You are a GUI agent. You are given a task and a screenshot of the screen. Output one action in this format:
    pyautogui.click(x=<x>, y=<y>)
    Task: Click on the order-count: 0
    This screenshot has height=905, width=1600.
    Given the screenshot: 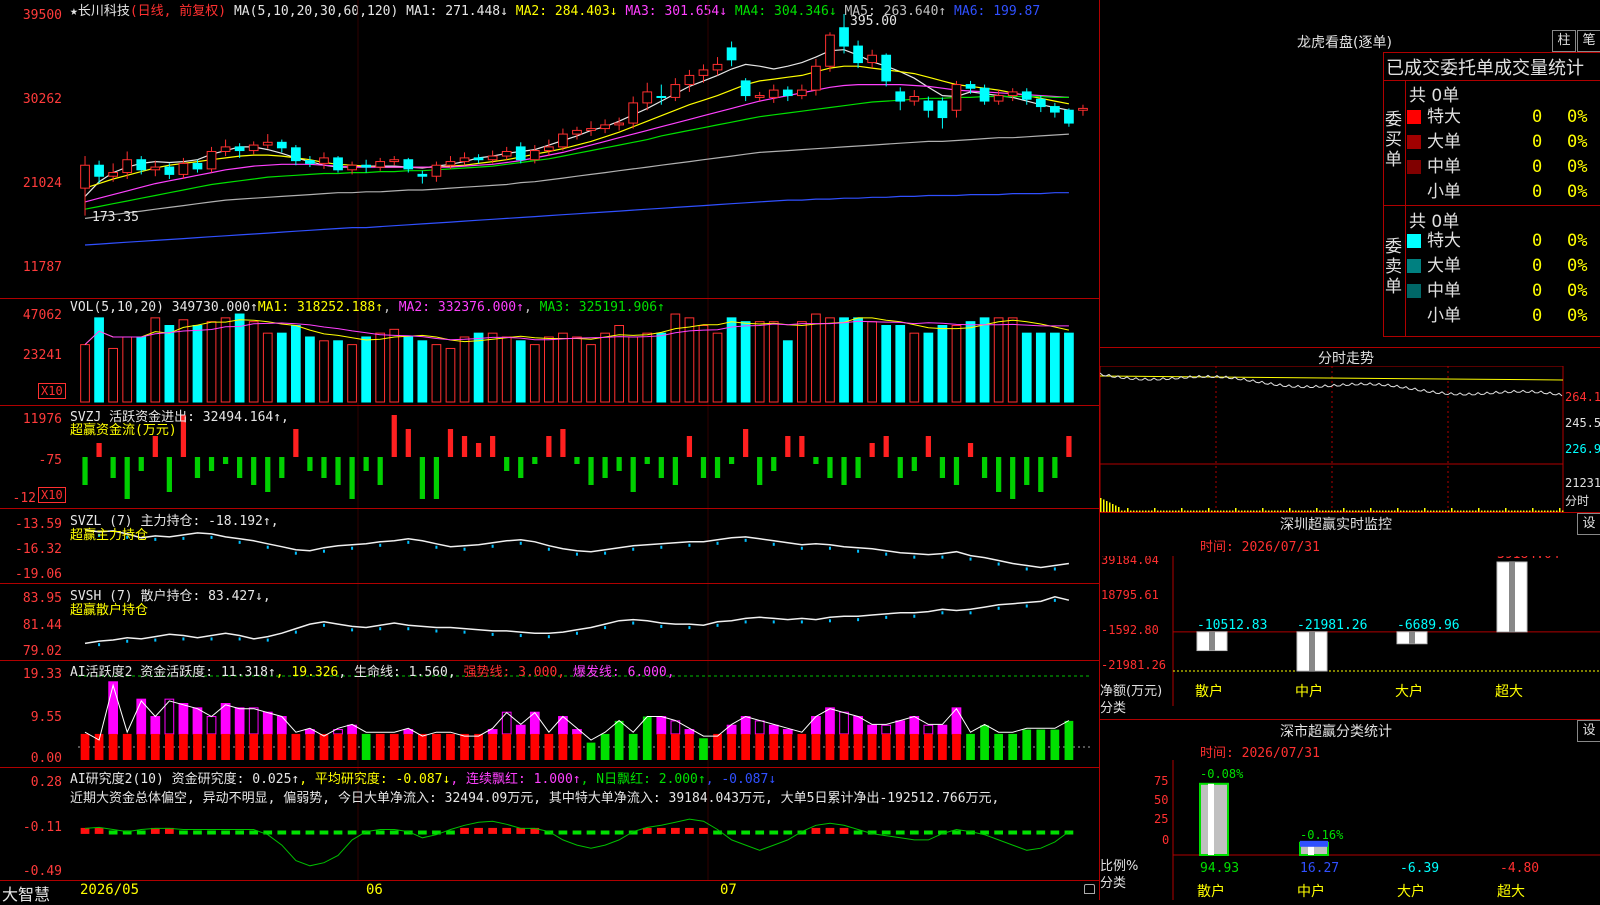 What is the action you would take?
    pyautogui.click(x=1537, y=266)
    